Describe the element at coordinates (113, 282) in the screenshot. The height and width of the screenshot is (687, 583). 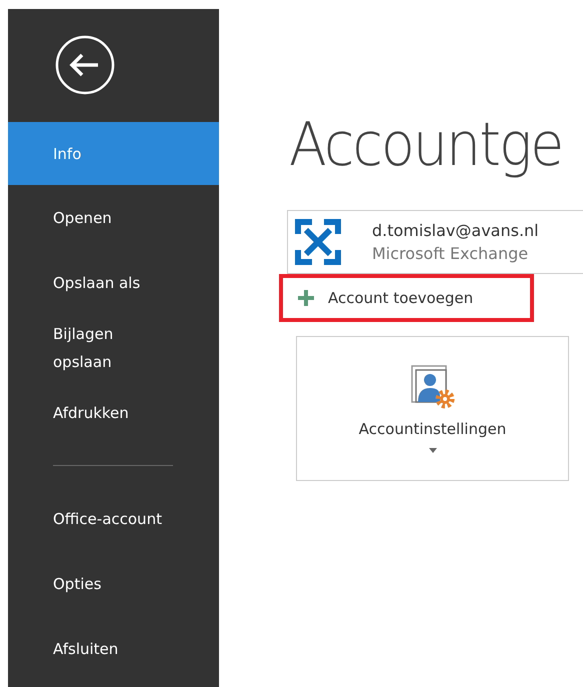
I see `sidebar-item: Opslaan als` at that location.